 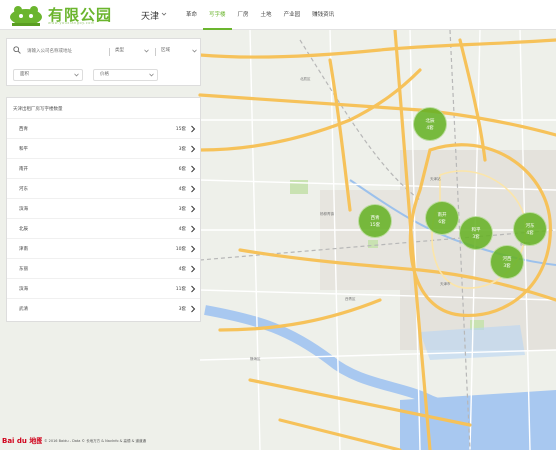 I want to click on map-cluster-marker: 南开 6套, so click(x=442, y=218).